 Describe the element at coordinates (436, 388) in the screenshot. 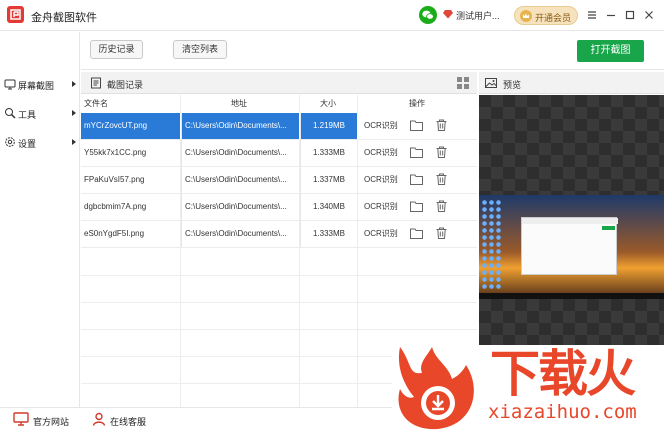

I see `flame-logo-icon` at that location.